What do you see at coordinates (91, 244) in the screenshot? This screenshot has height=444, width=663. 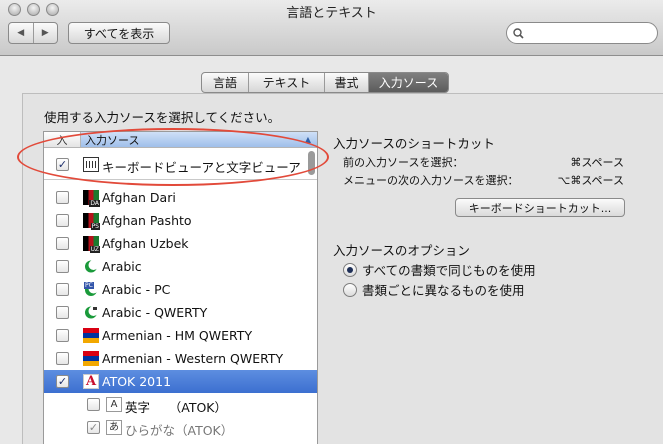 I see `afghan-flag-icon: UZ` at bounding box center [91, 244].